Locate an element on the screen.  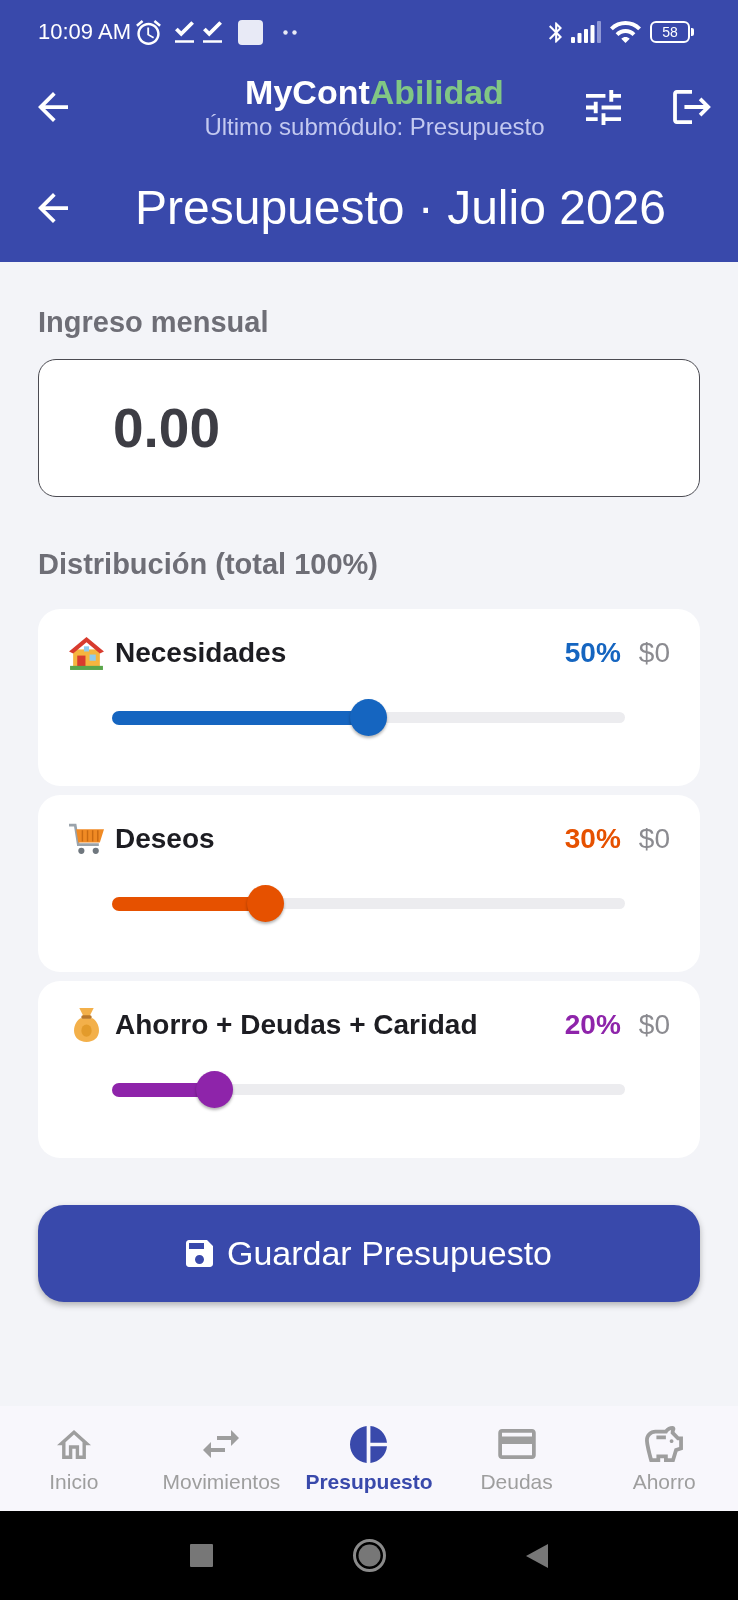
nav-tab: Ahorro is located at coordinates (664, 1458).